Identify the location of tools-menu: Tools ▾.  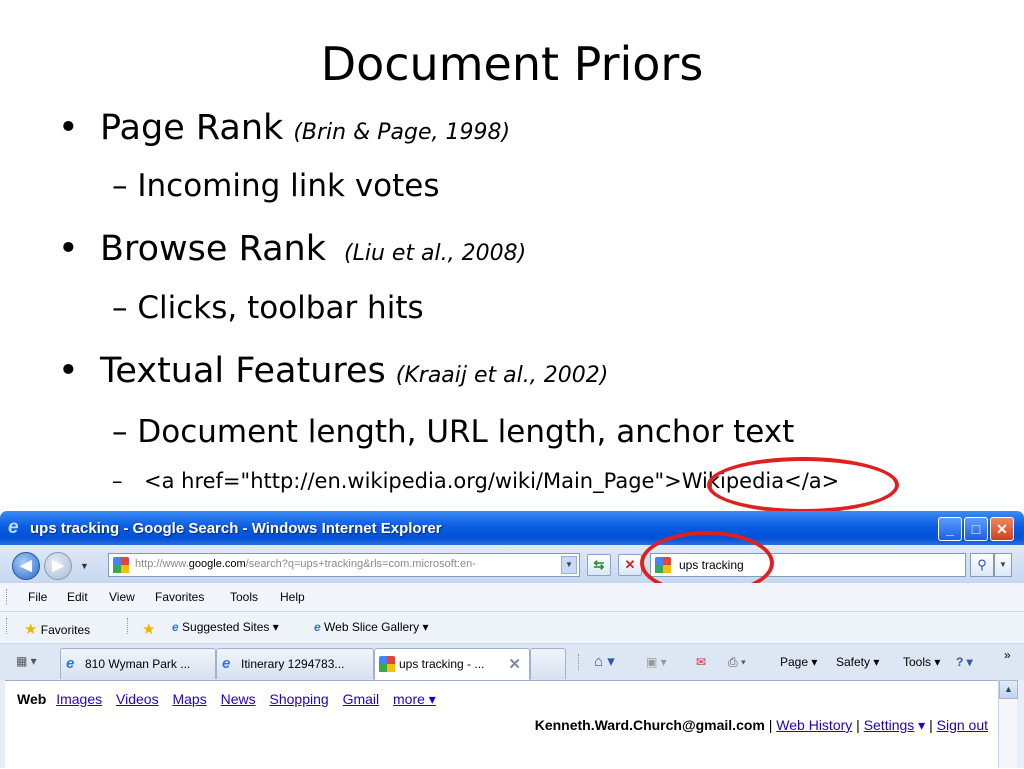
(921, 662).